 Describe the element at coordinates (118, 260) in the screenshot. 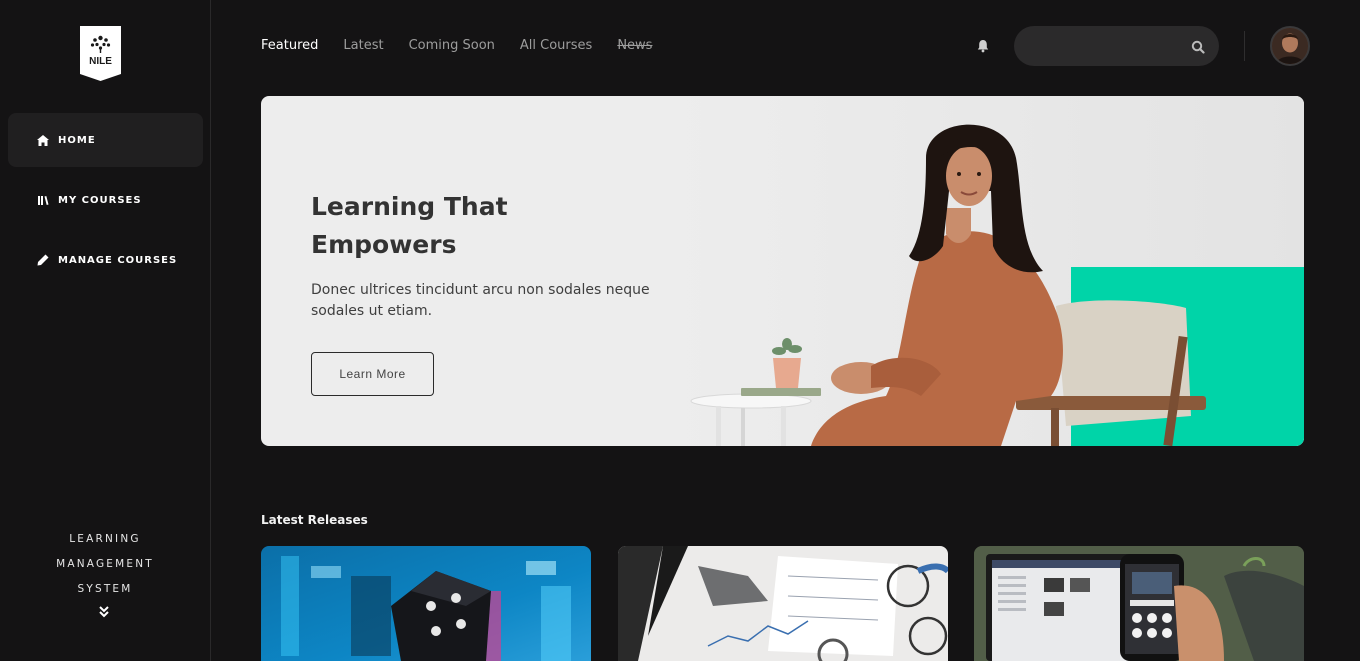

I see `sidebar-item-label: MANAGE COURSES` at that location.